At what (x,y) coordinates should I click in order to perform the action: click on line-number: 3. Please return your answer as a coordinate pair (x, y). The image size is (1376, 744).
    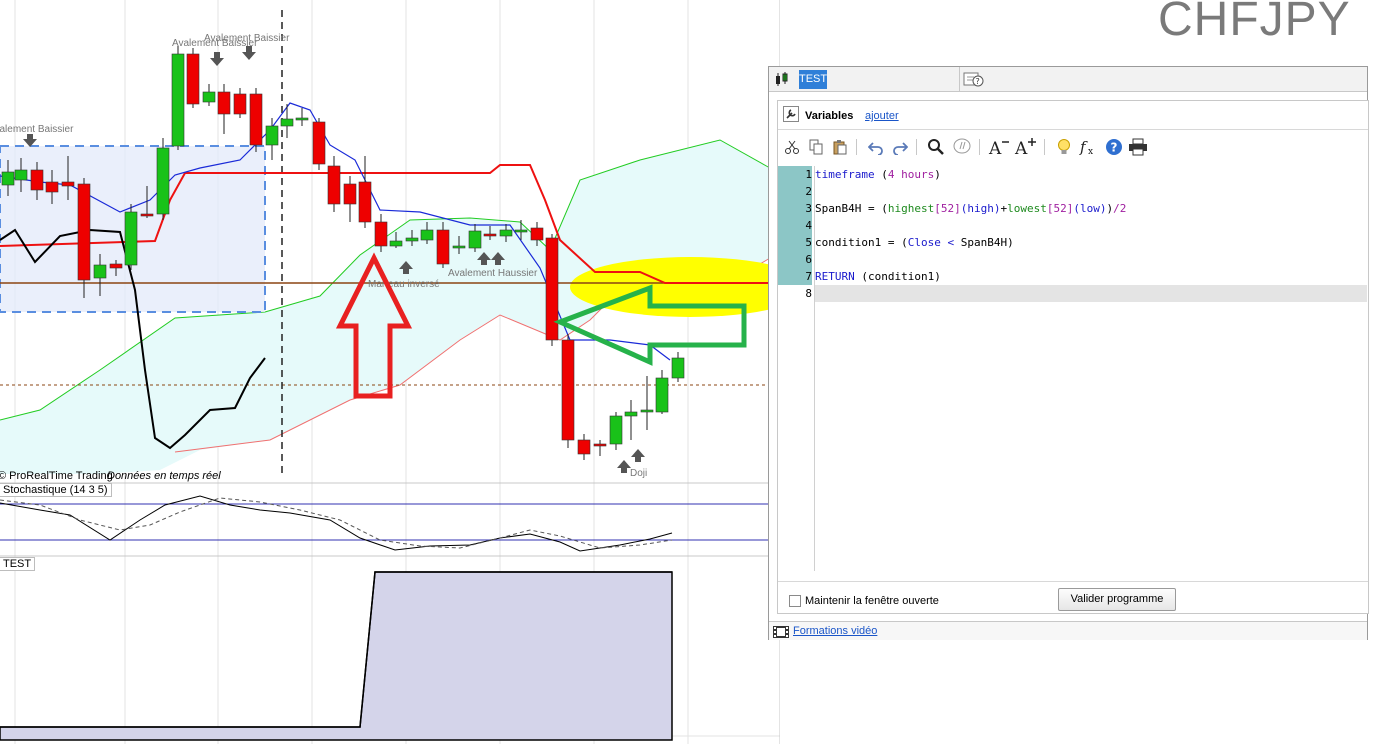
    Looking at the image, I should click on (795, 208).